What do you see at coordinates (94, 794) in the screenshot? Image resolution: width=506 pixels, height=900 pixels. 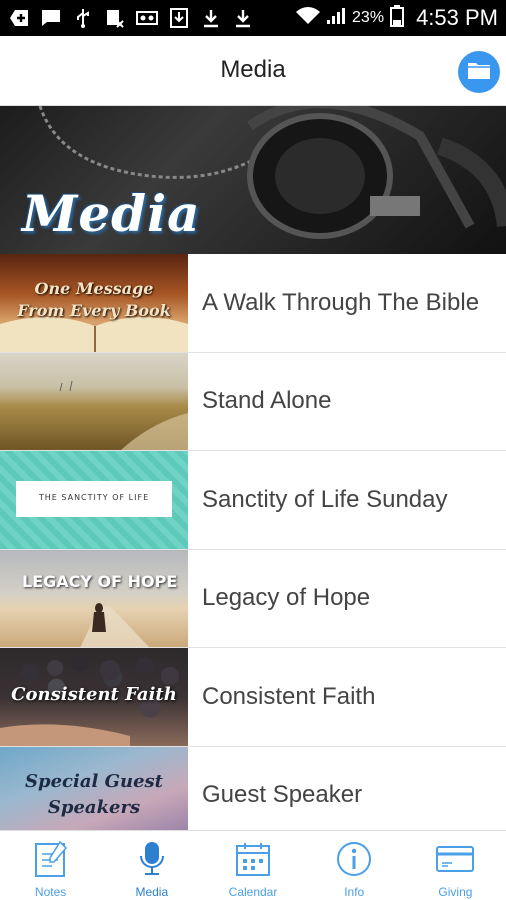 I see `thumbnail-caption: Special Guest Speakers` at bounding box center [94, 794].